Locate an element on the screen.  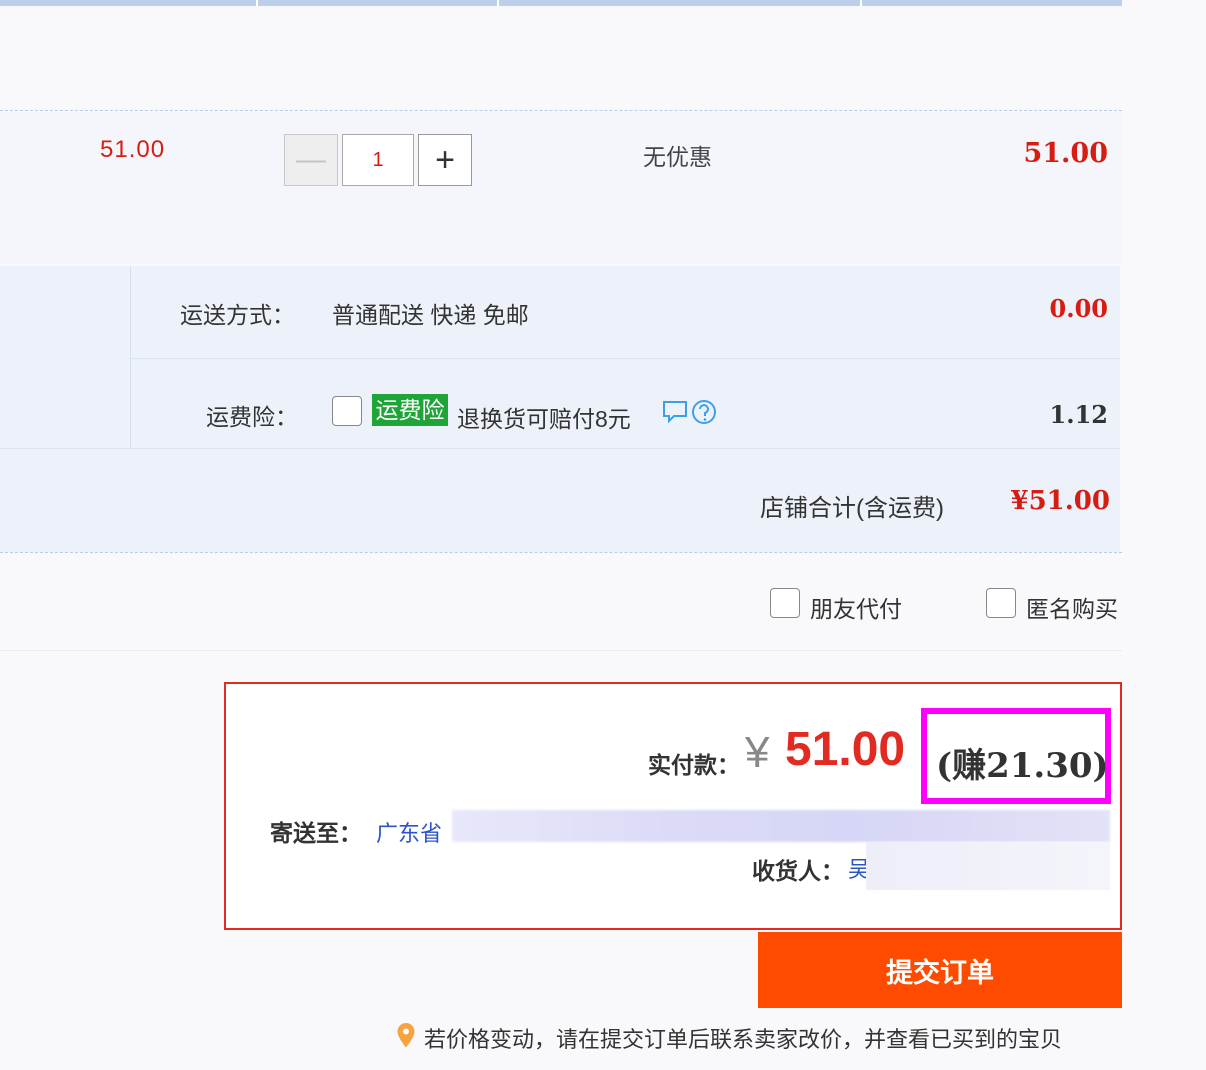
chat-icon is located at coordinates (675, 412).